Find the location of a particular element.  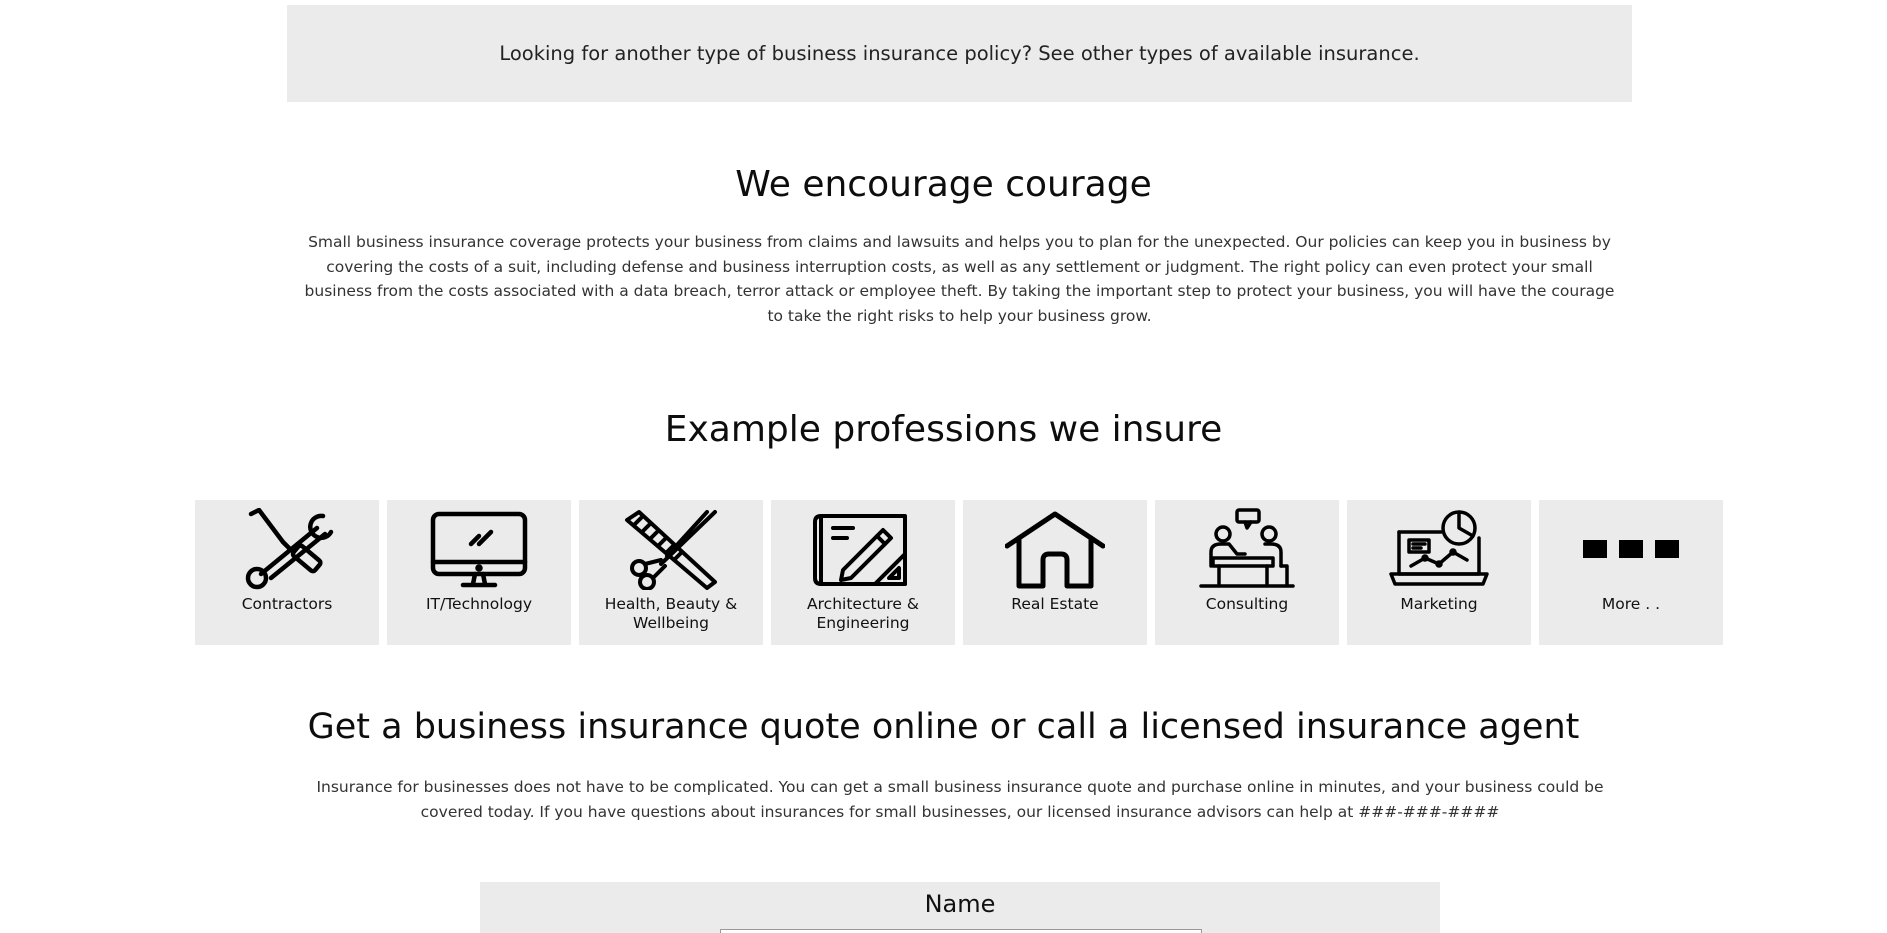

comb-scissors-icon is located at coordinates (671, 549).